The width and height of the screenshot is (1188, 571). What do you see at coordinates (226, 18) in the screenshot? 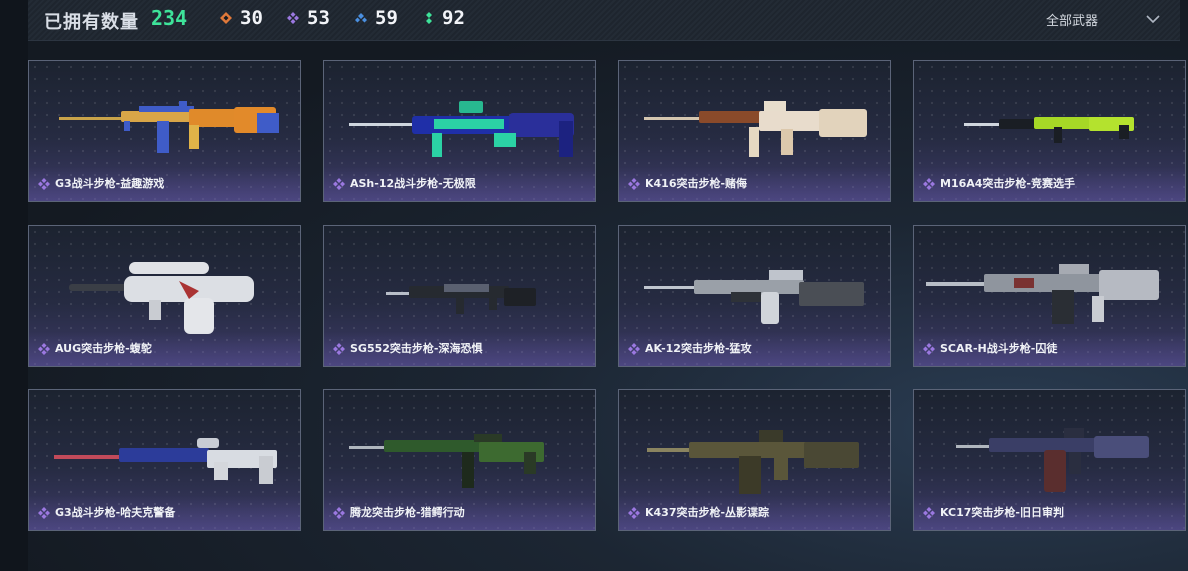
I see `orange-rarity-icon` at bounding box center [226, 18].